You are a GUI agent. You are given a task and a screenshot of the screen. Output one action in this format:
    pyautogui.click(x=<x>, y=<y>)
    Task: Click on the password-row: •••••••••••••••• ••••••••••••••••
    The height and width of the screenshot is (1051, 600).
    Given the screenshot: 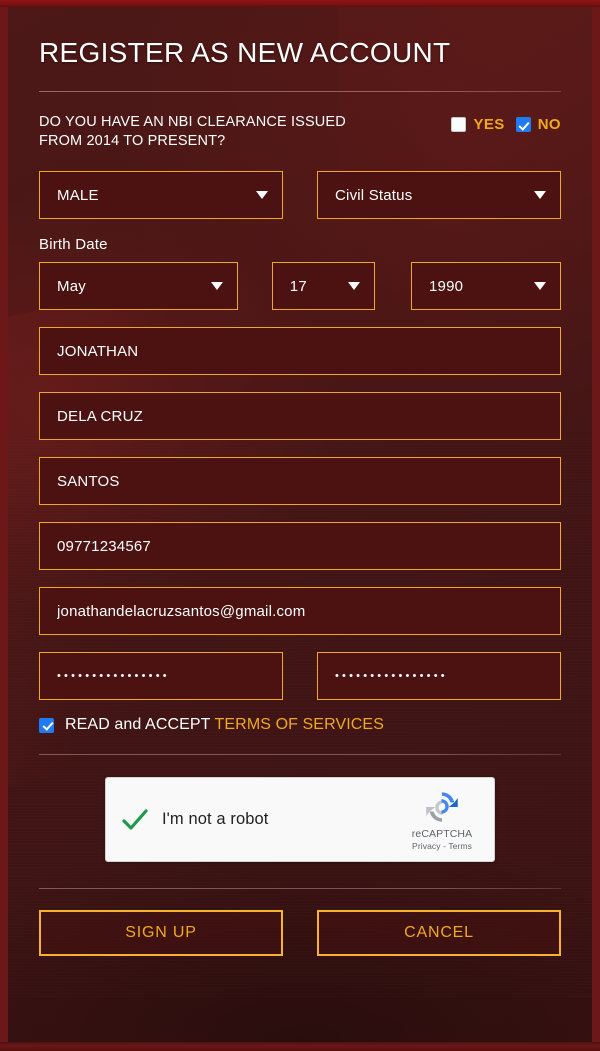 What is the action you would take?
    pyautogui.click(x=300, y=676)
    